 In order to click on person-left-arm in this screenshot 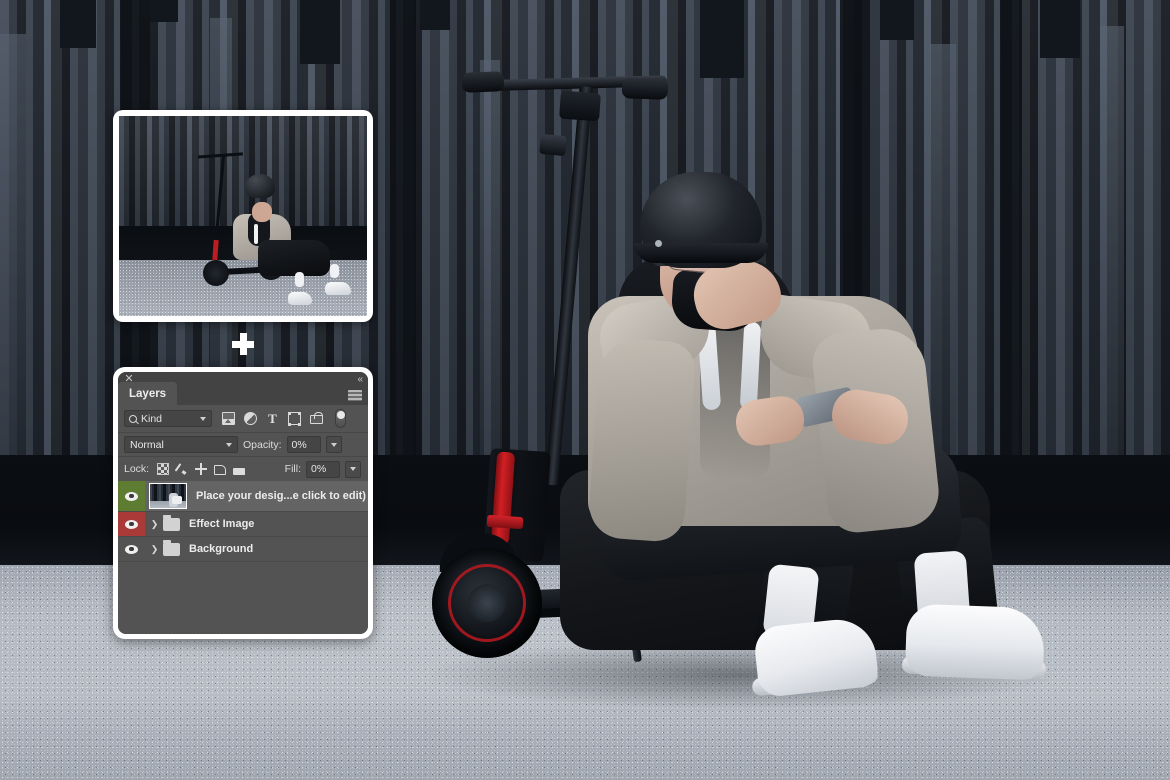, I will do `click(642, 440)`.